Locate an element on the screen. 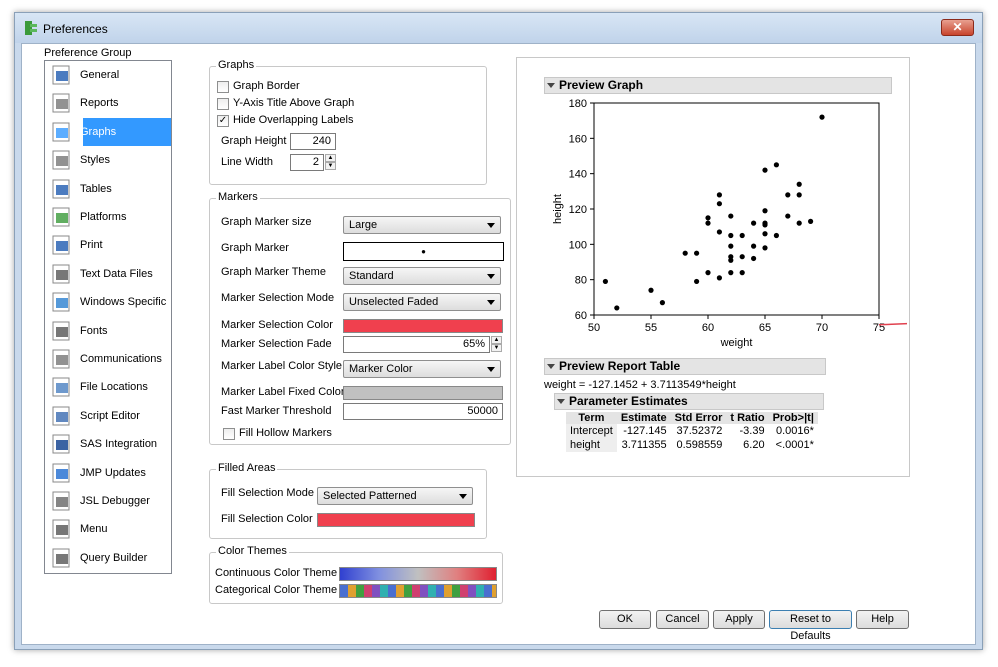 This screenshot has width=998, height=667. reset-defaults-button: Reset to Defaults is located at coordinates (810, 626).